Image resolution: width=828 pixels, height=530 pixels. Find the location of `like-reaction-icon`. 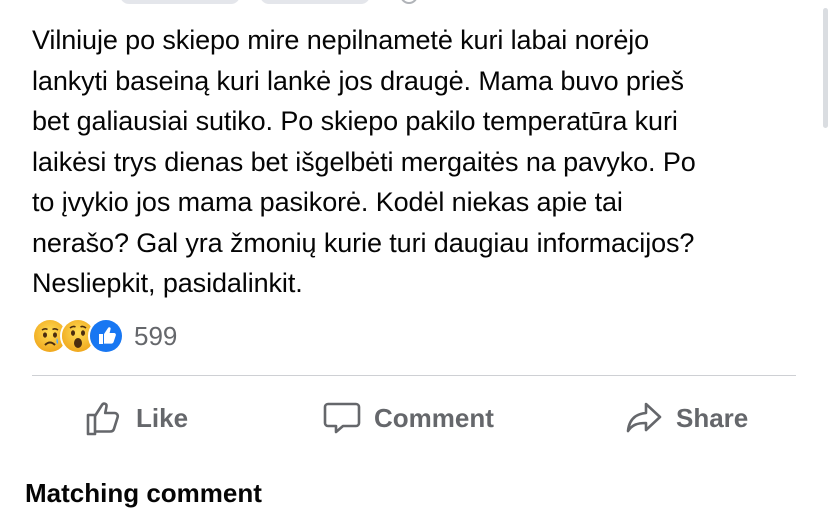

like-reaction-icon is located at coordinates (106, 336).